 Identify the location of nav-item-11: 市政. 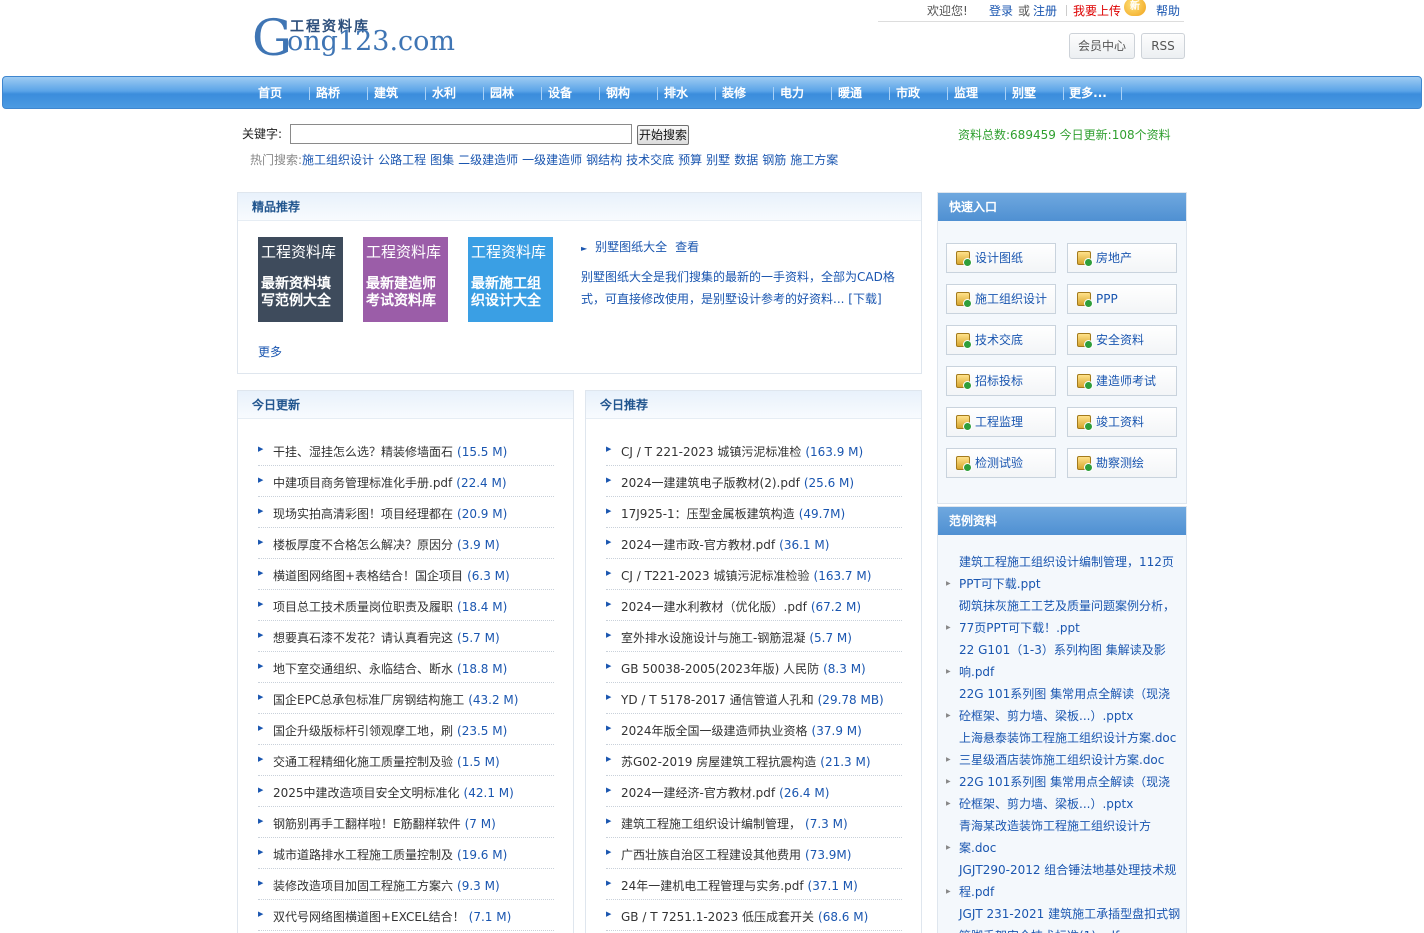
(908, 93).